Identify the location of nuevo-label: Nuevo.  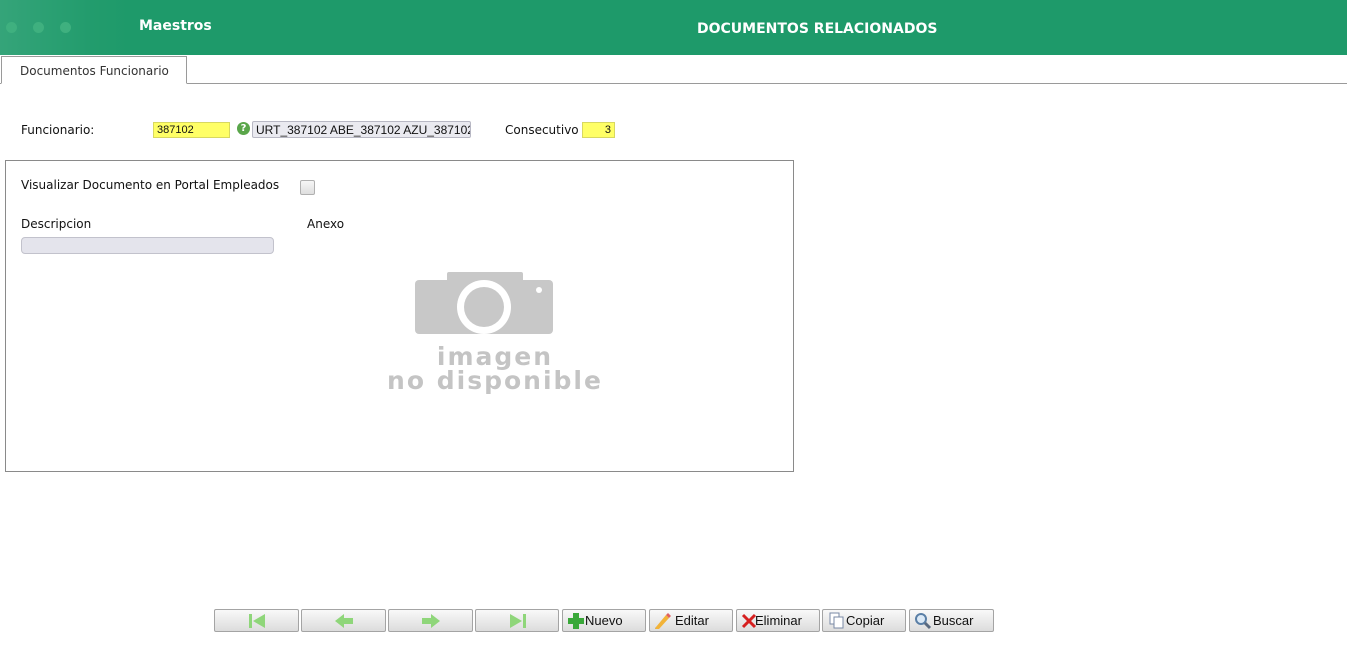
(604, 620).